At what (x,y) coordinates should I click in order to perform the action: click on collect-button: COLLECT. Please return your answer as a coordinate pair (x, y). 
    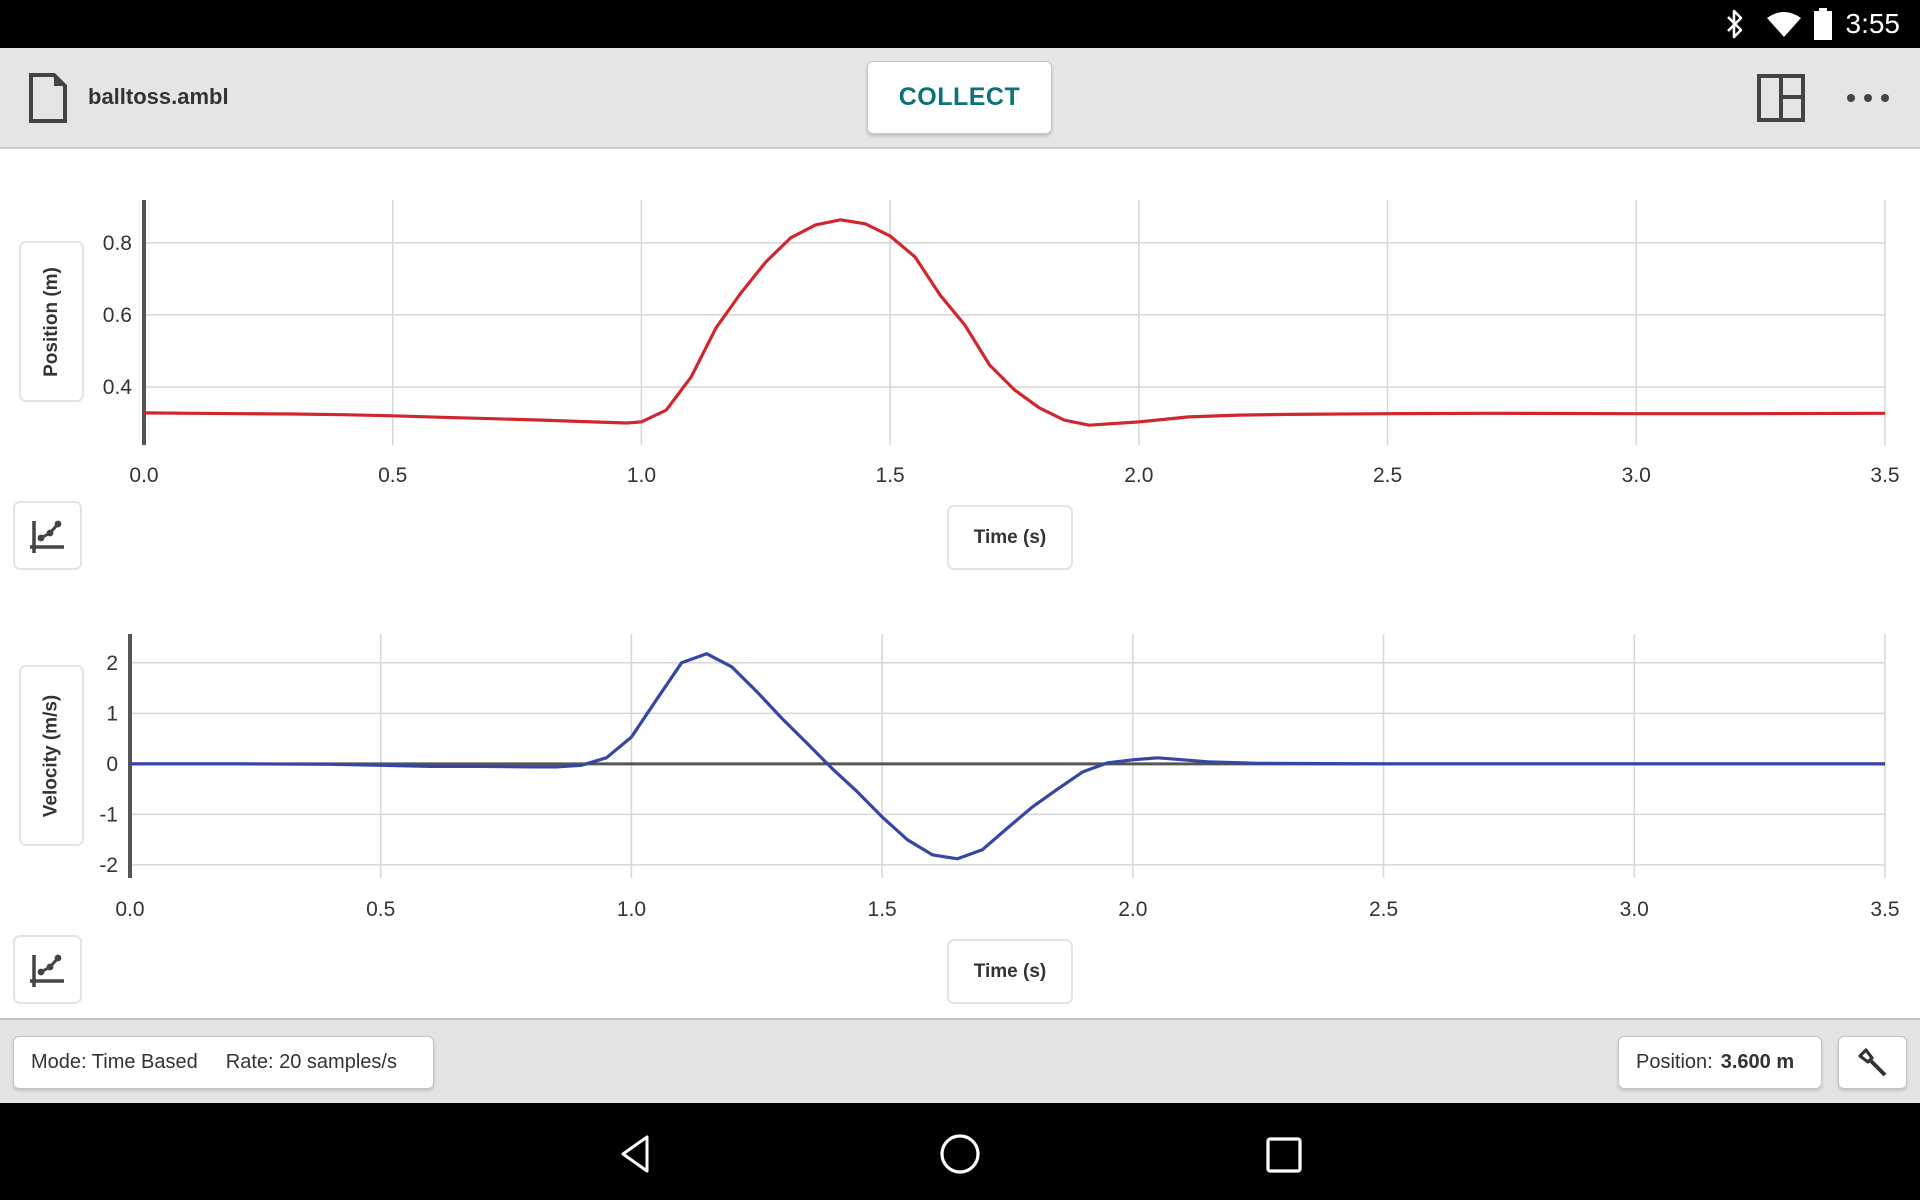
    Looking at the image, I should click on (959, 97).